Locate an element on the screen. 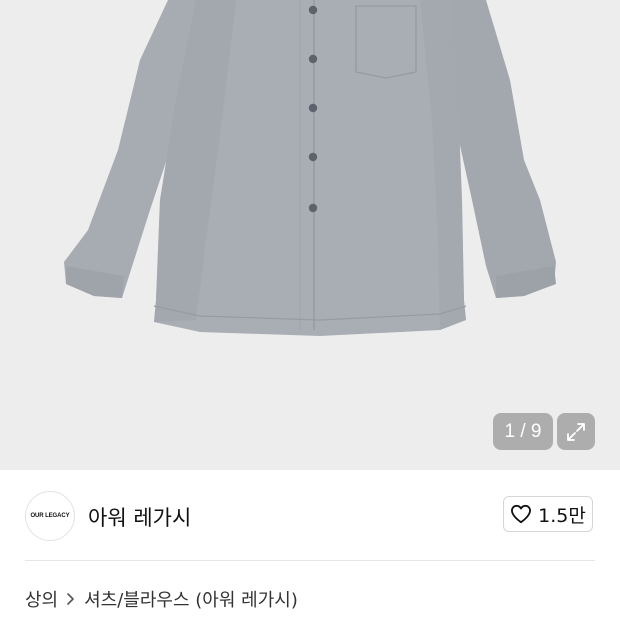 The height and width of the screenshot is (620, 620). like-count: 1.5만 is located at coordinates (562, 515).